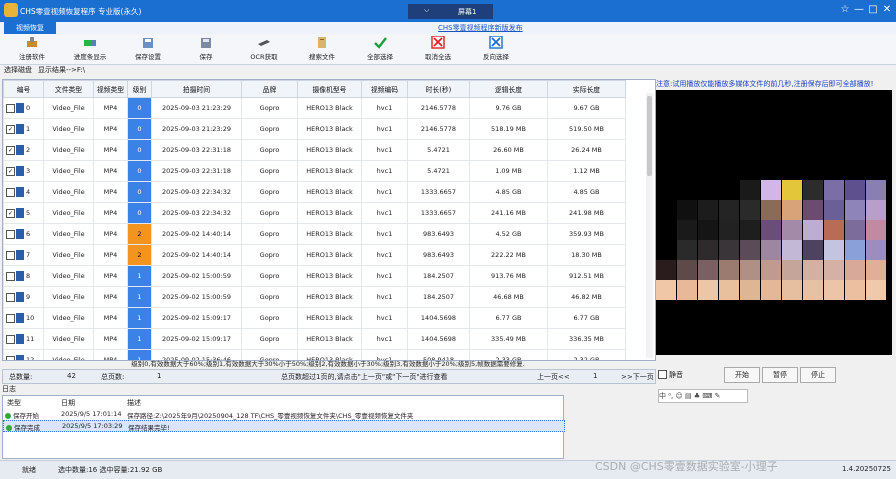 Image resolution: width=896 pixels, height=479 pixels. I want to click on tab-video-recovery: 视频恢复, so click(30, 28).